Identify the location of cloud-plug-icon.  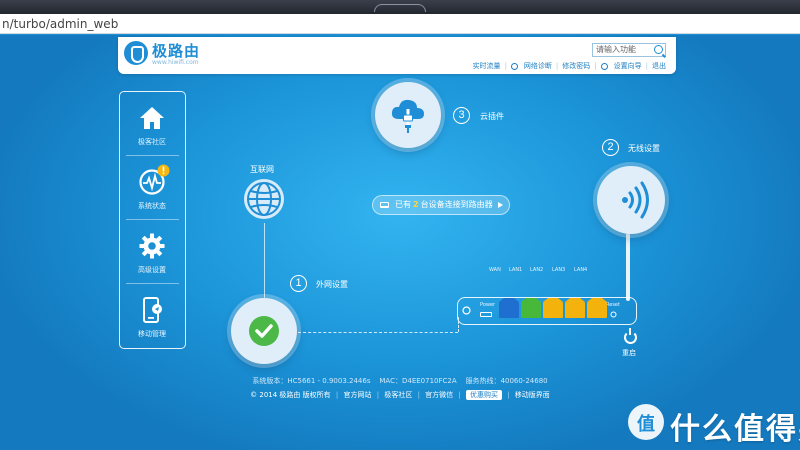
(407, 116).